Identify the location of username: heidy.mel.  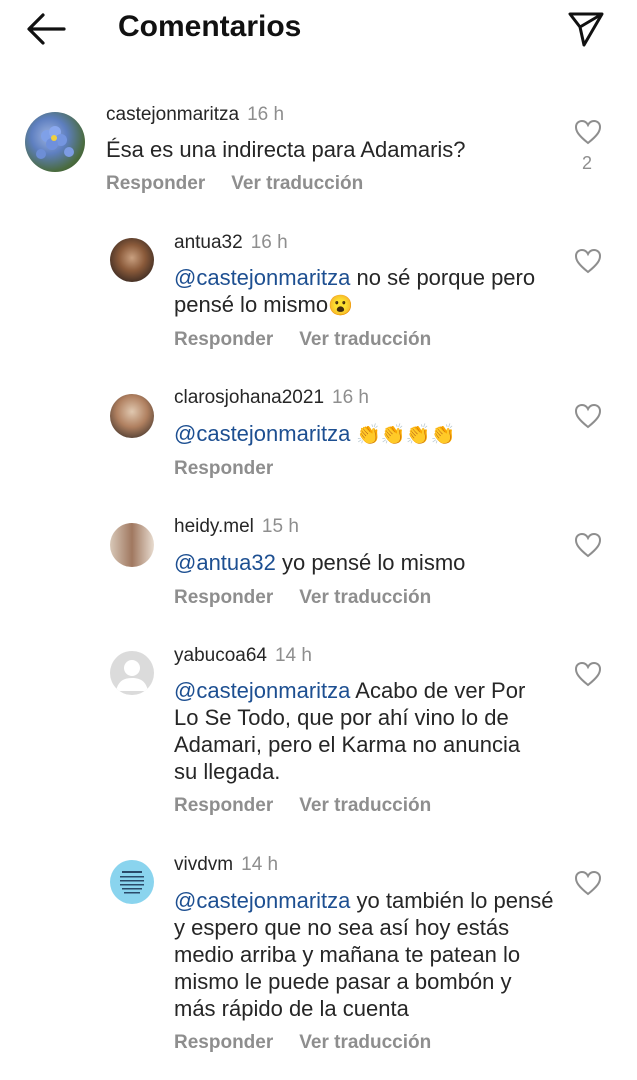
(214, 526).